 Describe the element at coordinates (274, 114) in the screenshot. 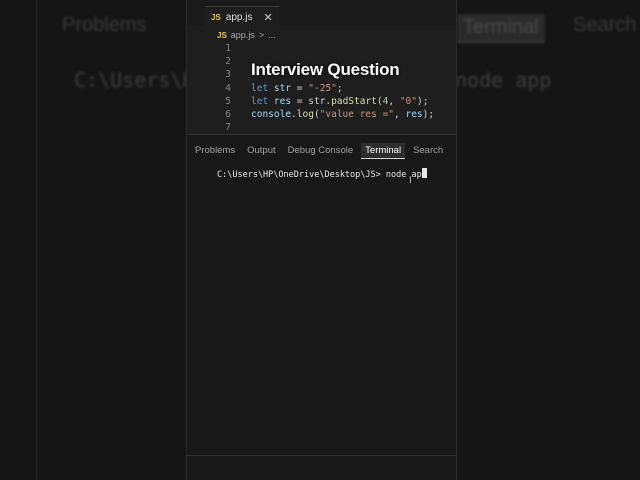

I see `code-object: console.` at that location.